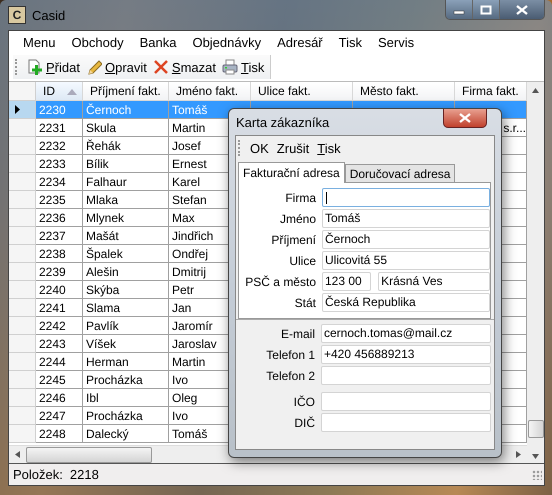 The width and height of the screenshot is (552, 495). Describe the element at coordinates (304, 423) in the screenshot. I see `field-label: DIČ` at that location.